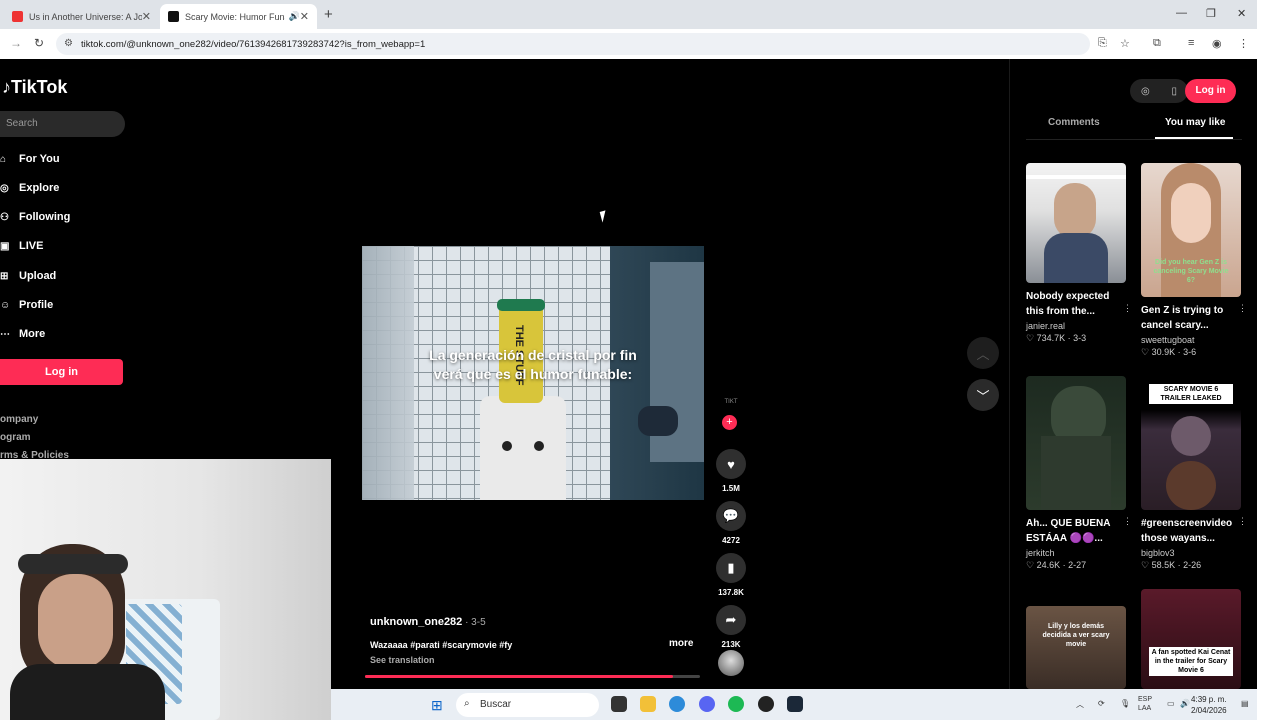 The height and width of the screenshot is (720, 1280). What do you see at coordinates (238, 16) in the screenshot?
I see `tab-scary-movie: Scary Movie: Humor Funab 🔊 ✕` at bounding box center [238, 16].